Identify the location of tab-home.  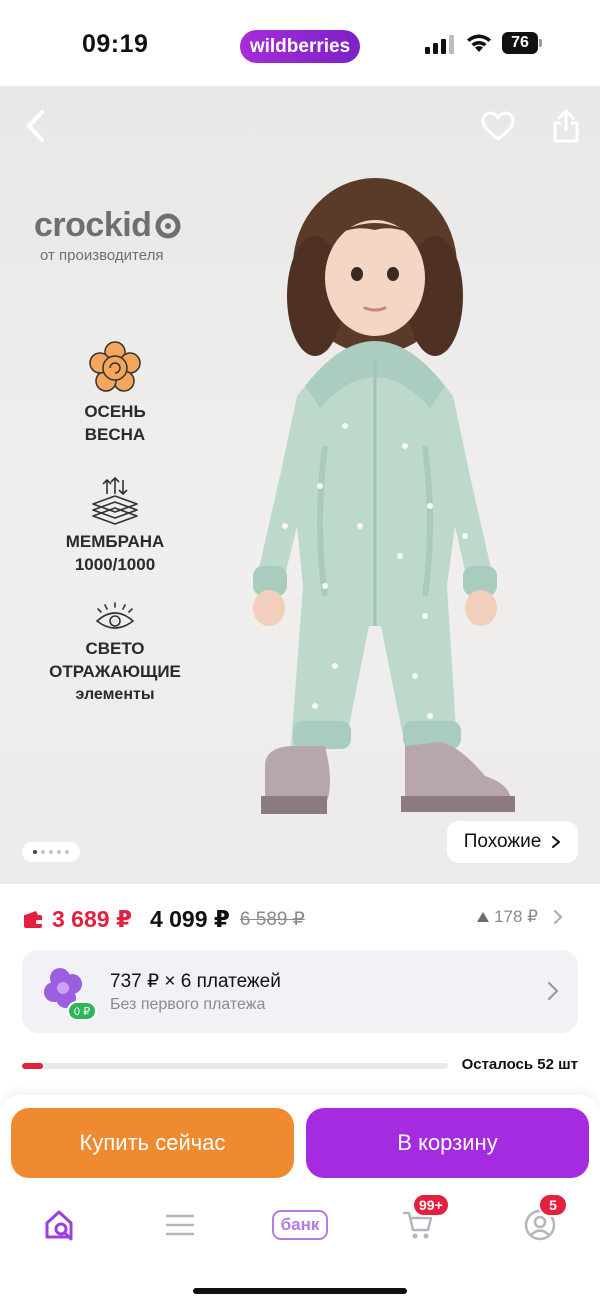
(60, 1225).